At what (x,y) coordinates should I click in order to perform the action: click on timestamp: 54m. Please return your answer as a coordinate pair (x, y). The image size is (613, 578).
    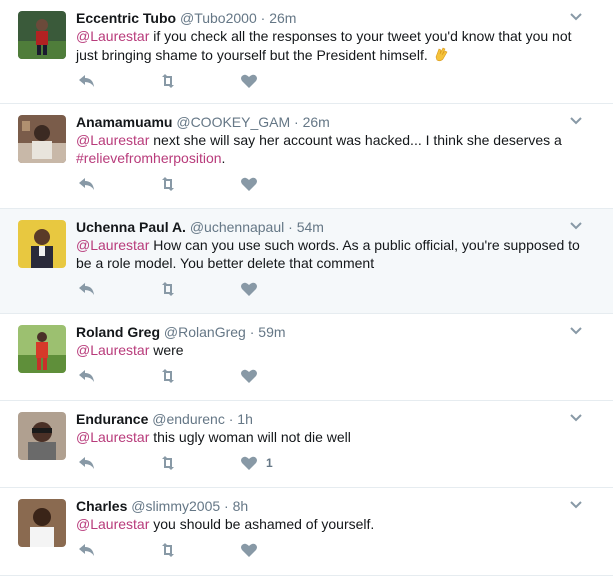
    Looking at the image, I should click on (310, 227).